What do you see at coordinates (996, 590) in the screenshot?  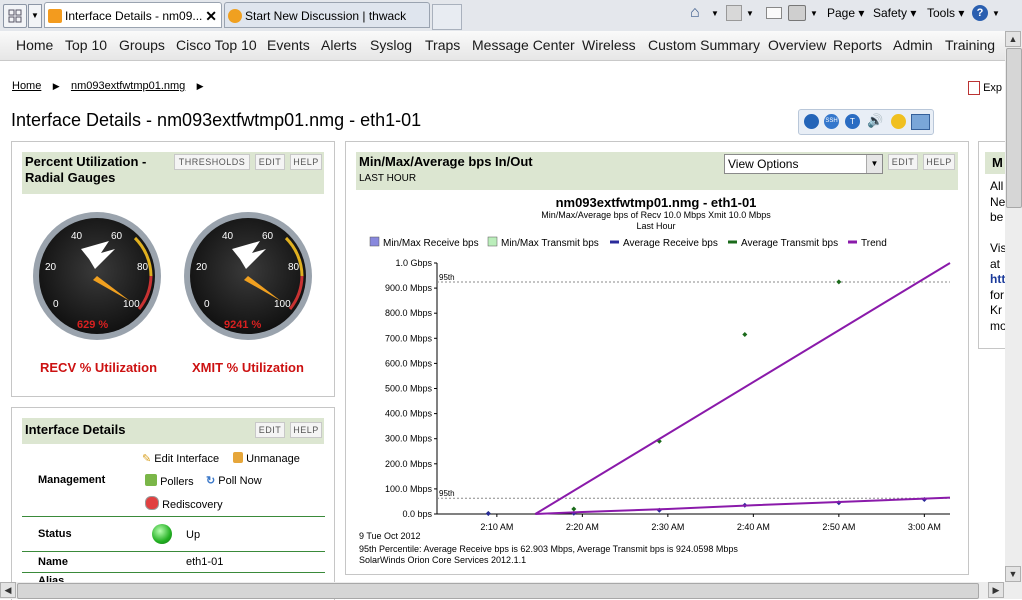 I see `scroll-right-button: ▶` at bounding box center [996, 590].